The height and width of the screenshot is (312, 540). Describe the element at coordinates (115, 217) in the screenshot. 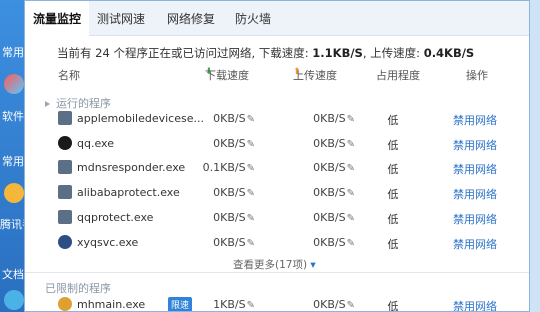

I see `process-name: qqprotect.exe` at that location.